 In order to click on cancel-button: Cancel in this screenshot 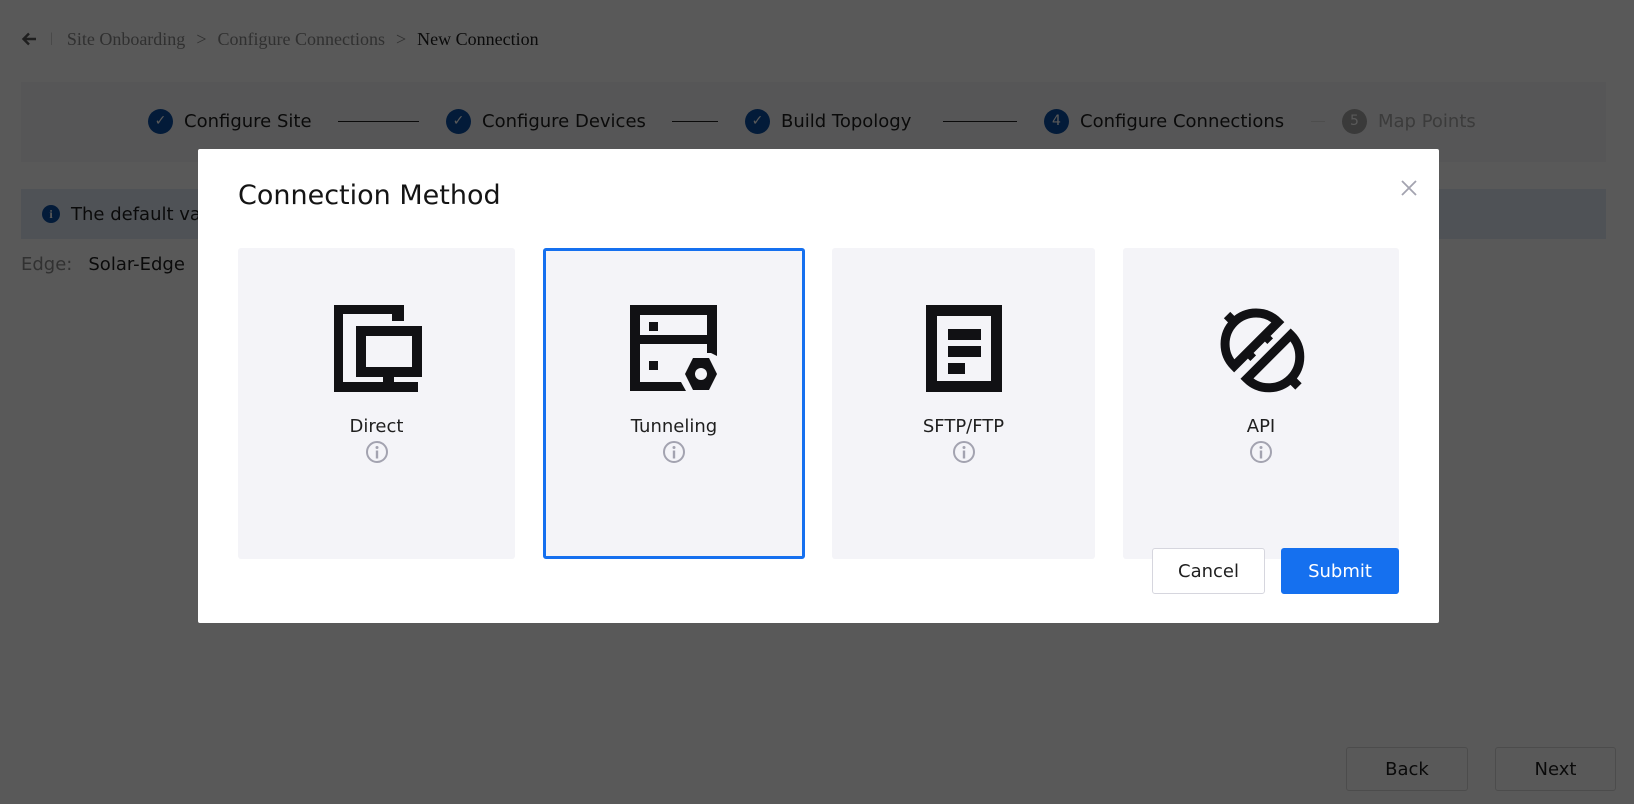, I will do `click(1208, 571)`.